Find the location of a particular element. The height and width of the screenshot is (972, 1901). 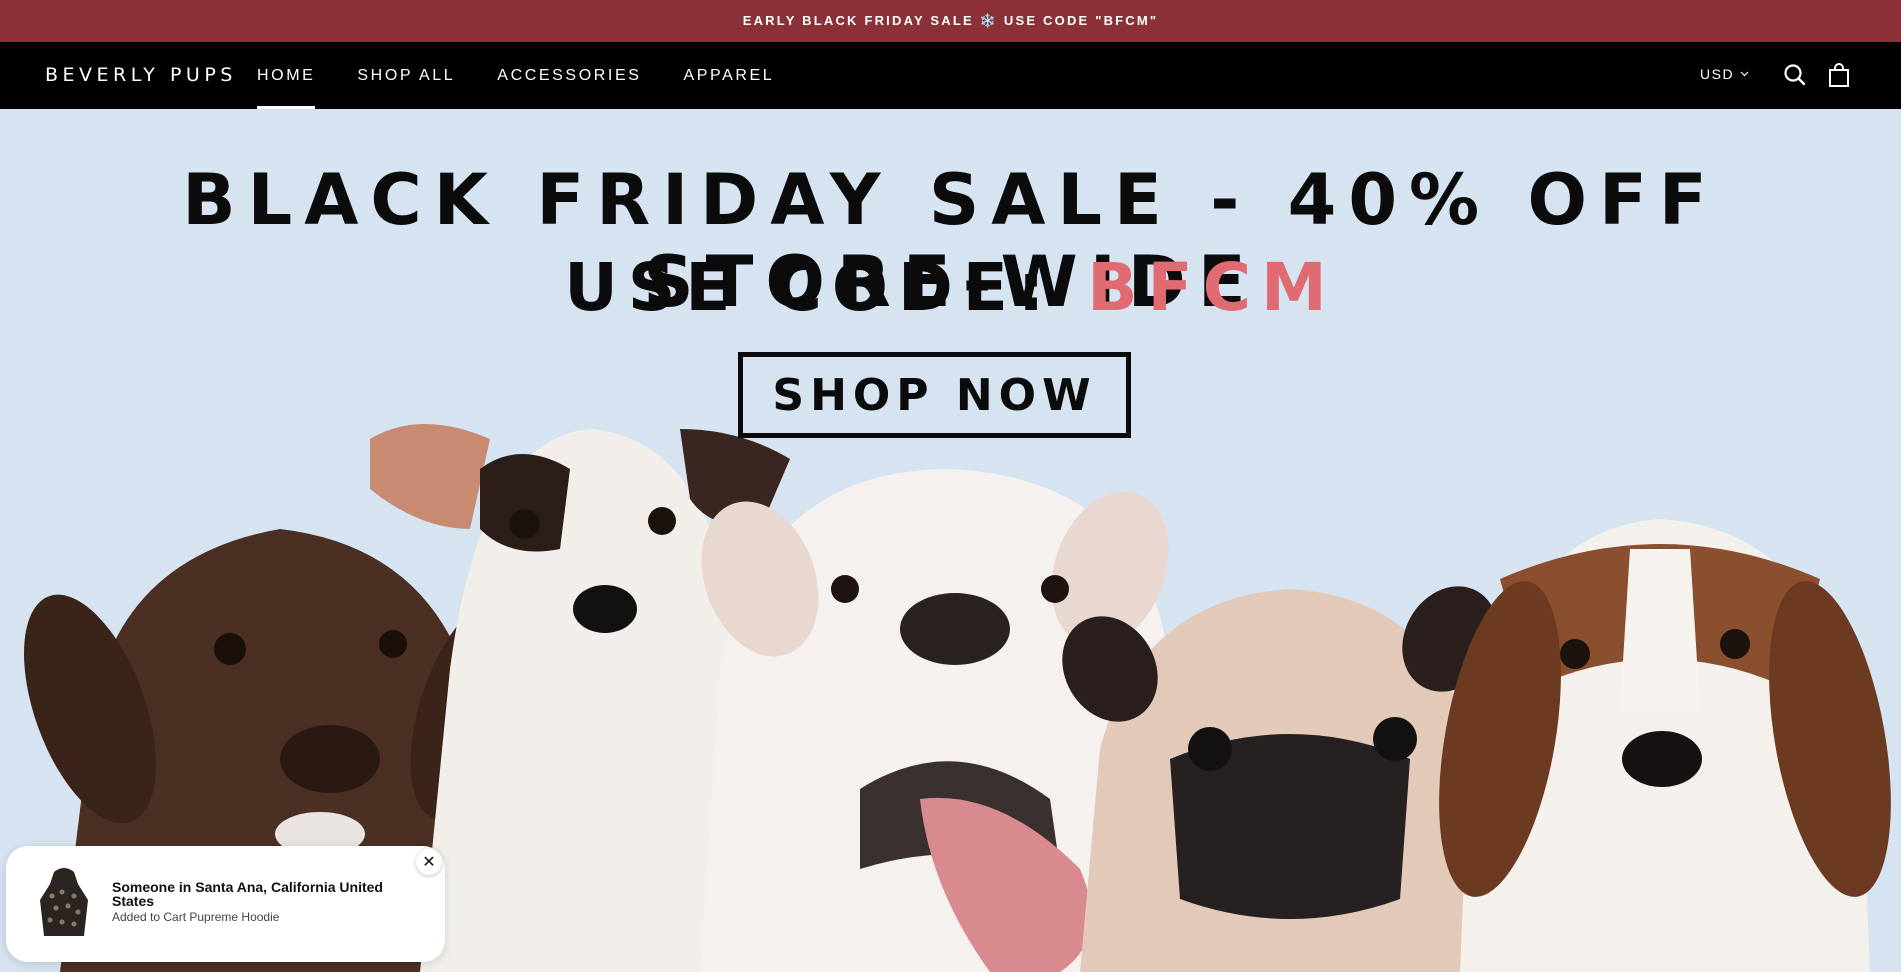

shop-now-button: SHOP NOW is located at coordinates (934, 395).